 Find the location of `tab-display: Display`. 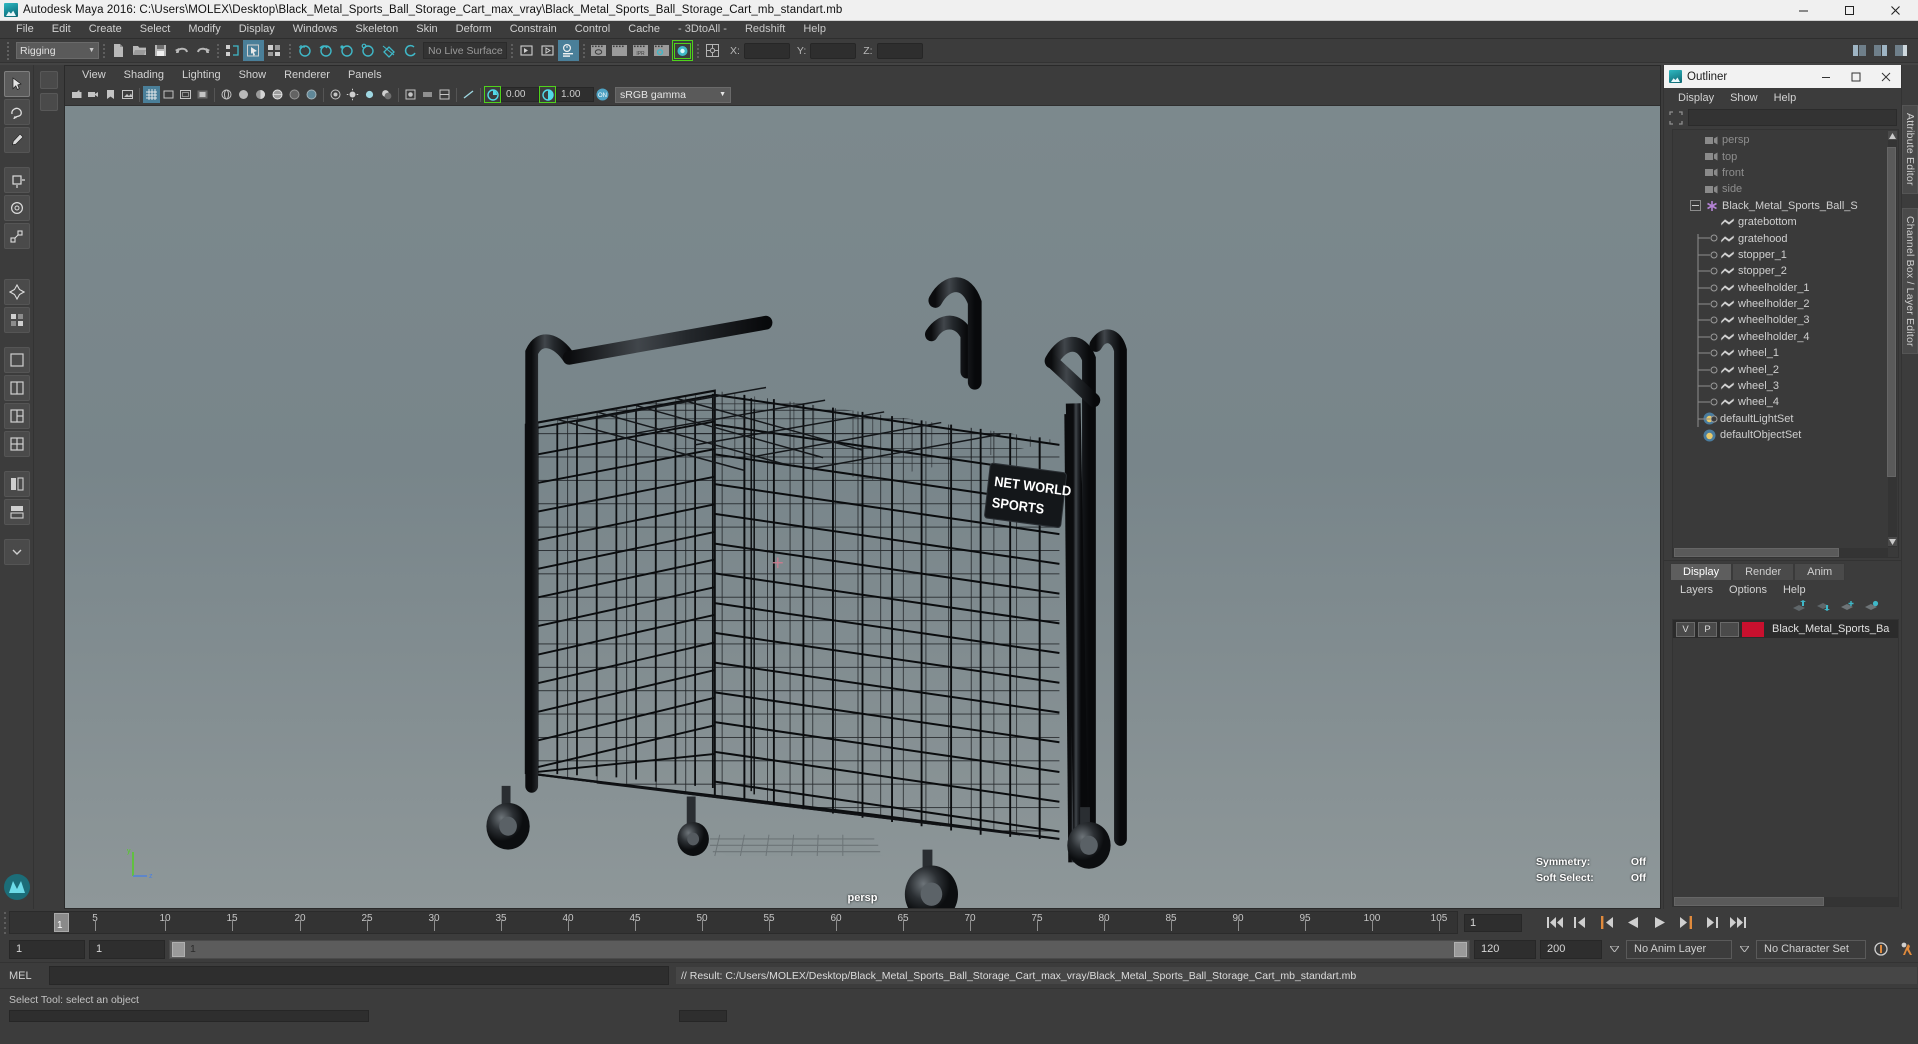

tab-display: Display is located at coordinates (1701, 571).